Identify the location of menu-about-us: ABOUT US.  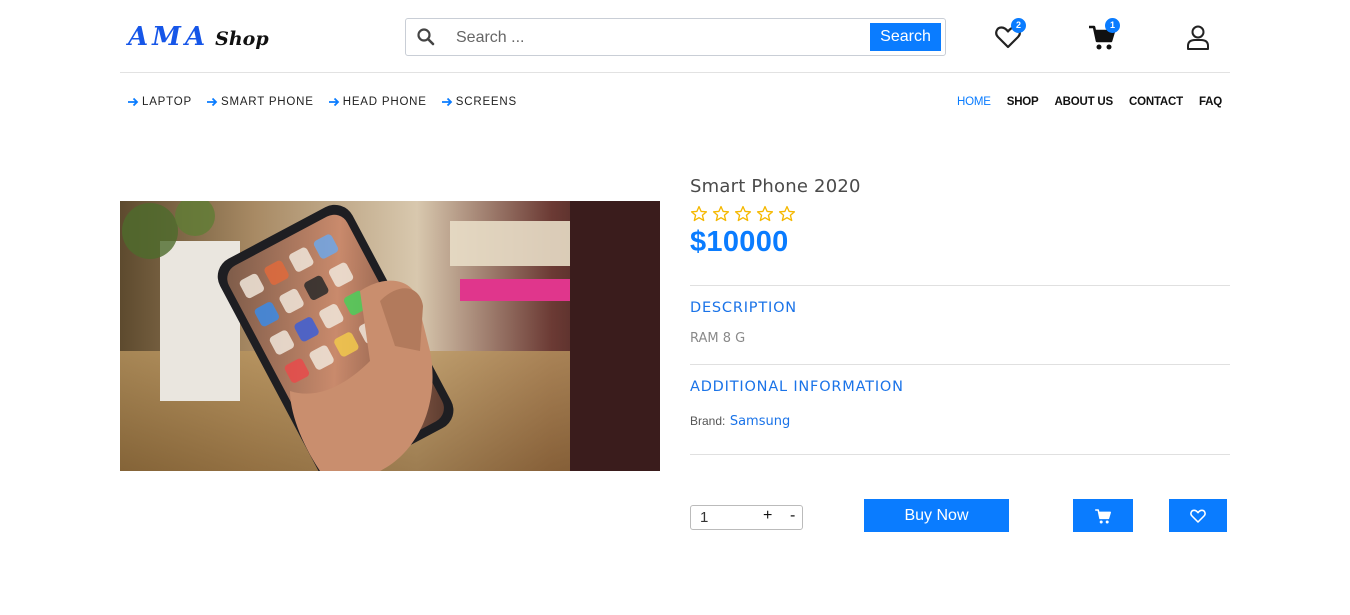
(1084, 102).